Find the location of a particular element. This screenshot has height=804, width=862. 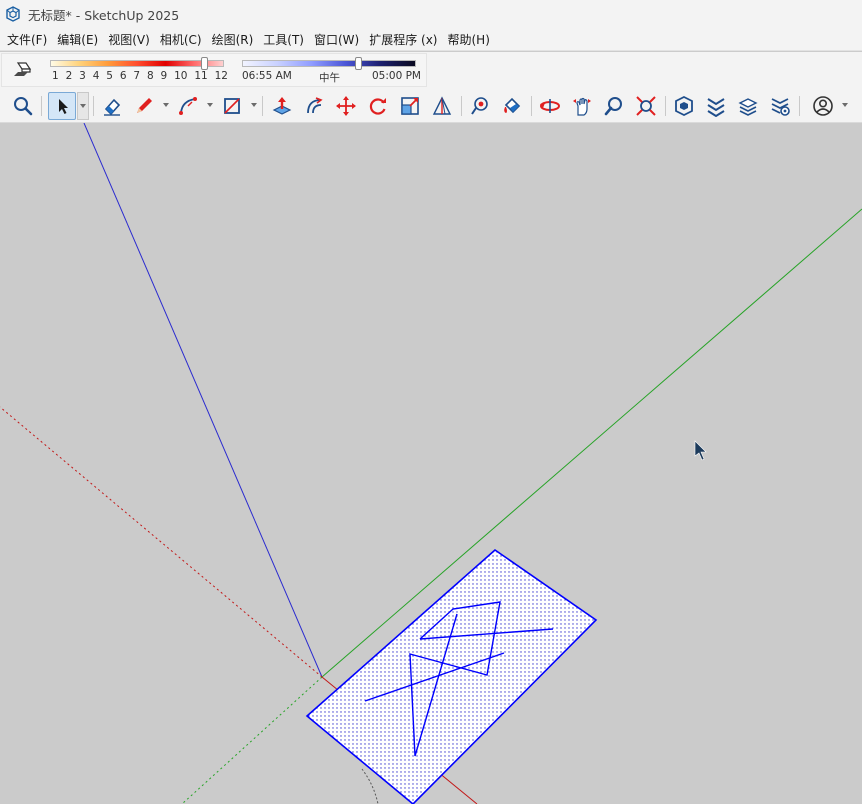

month-label: 5 is located at coordinates (109, 76).